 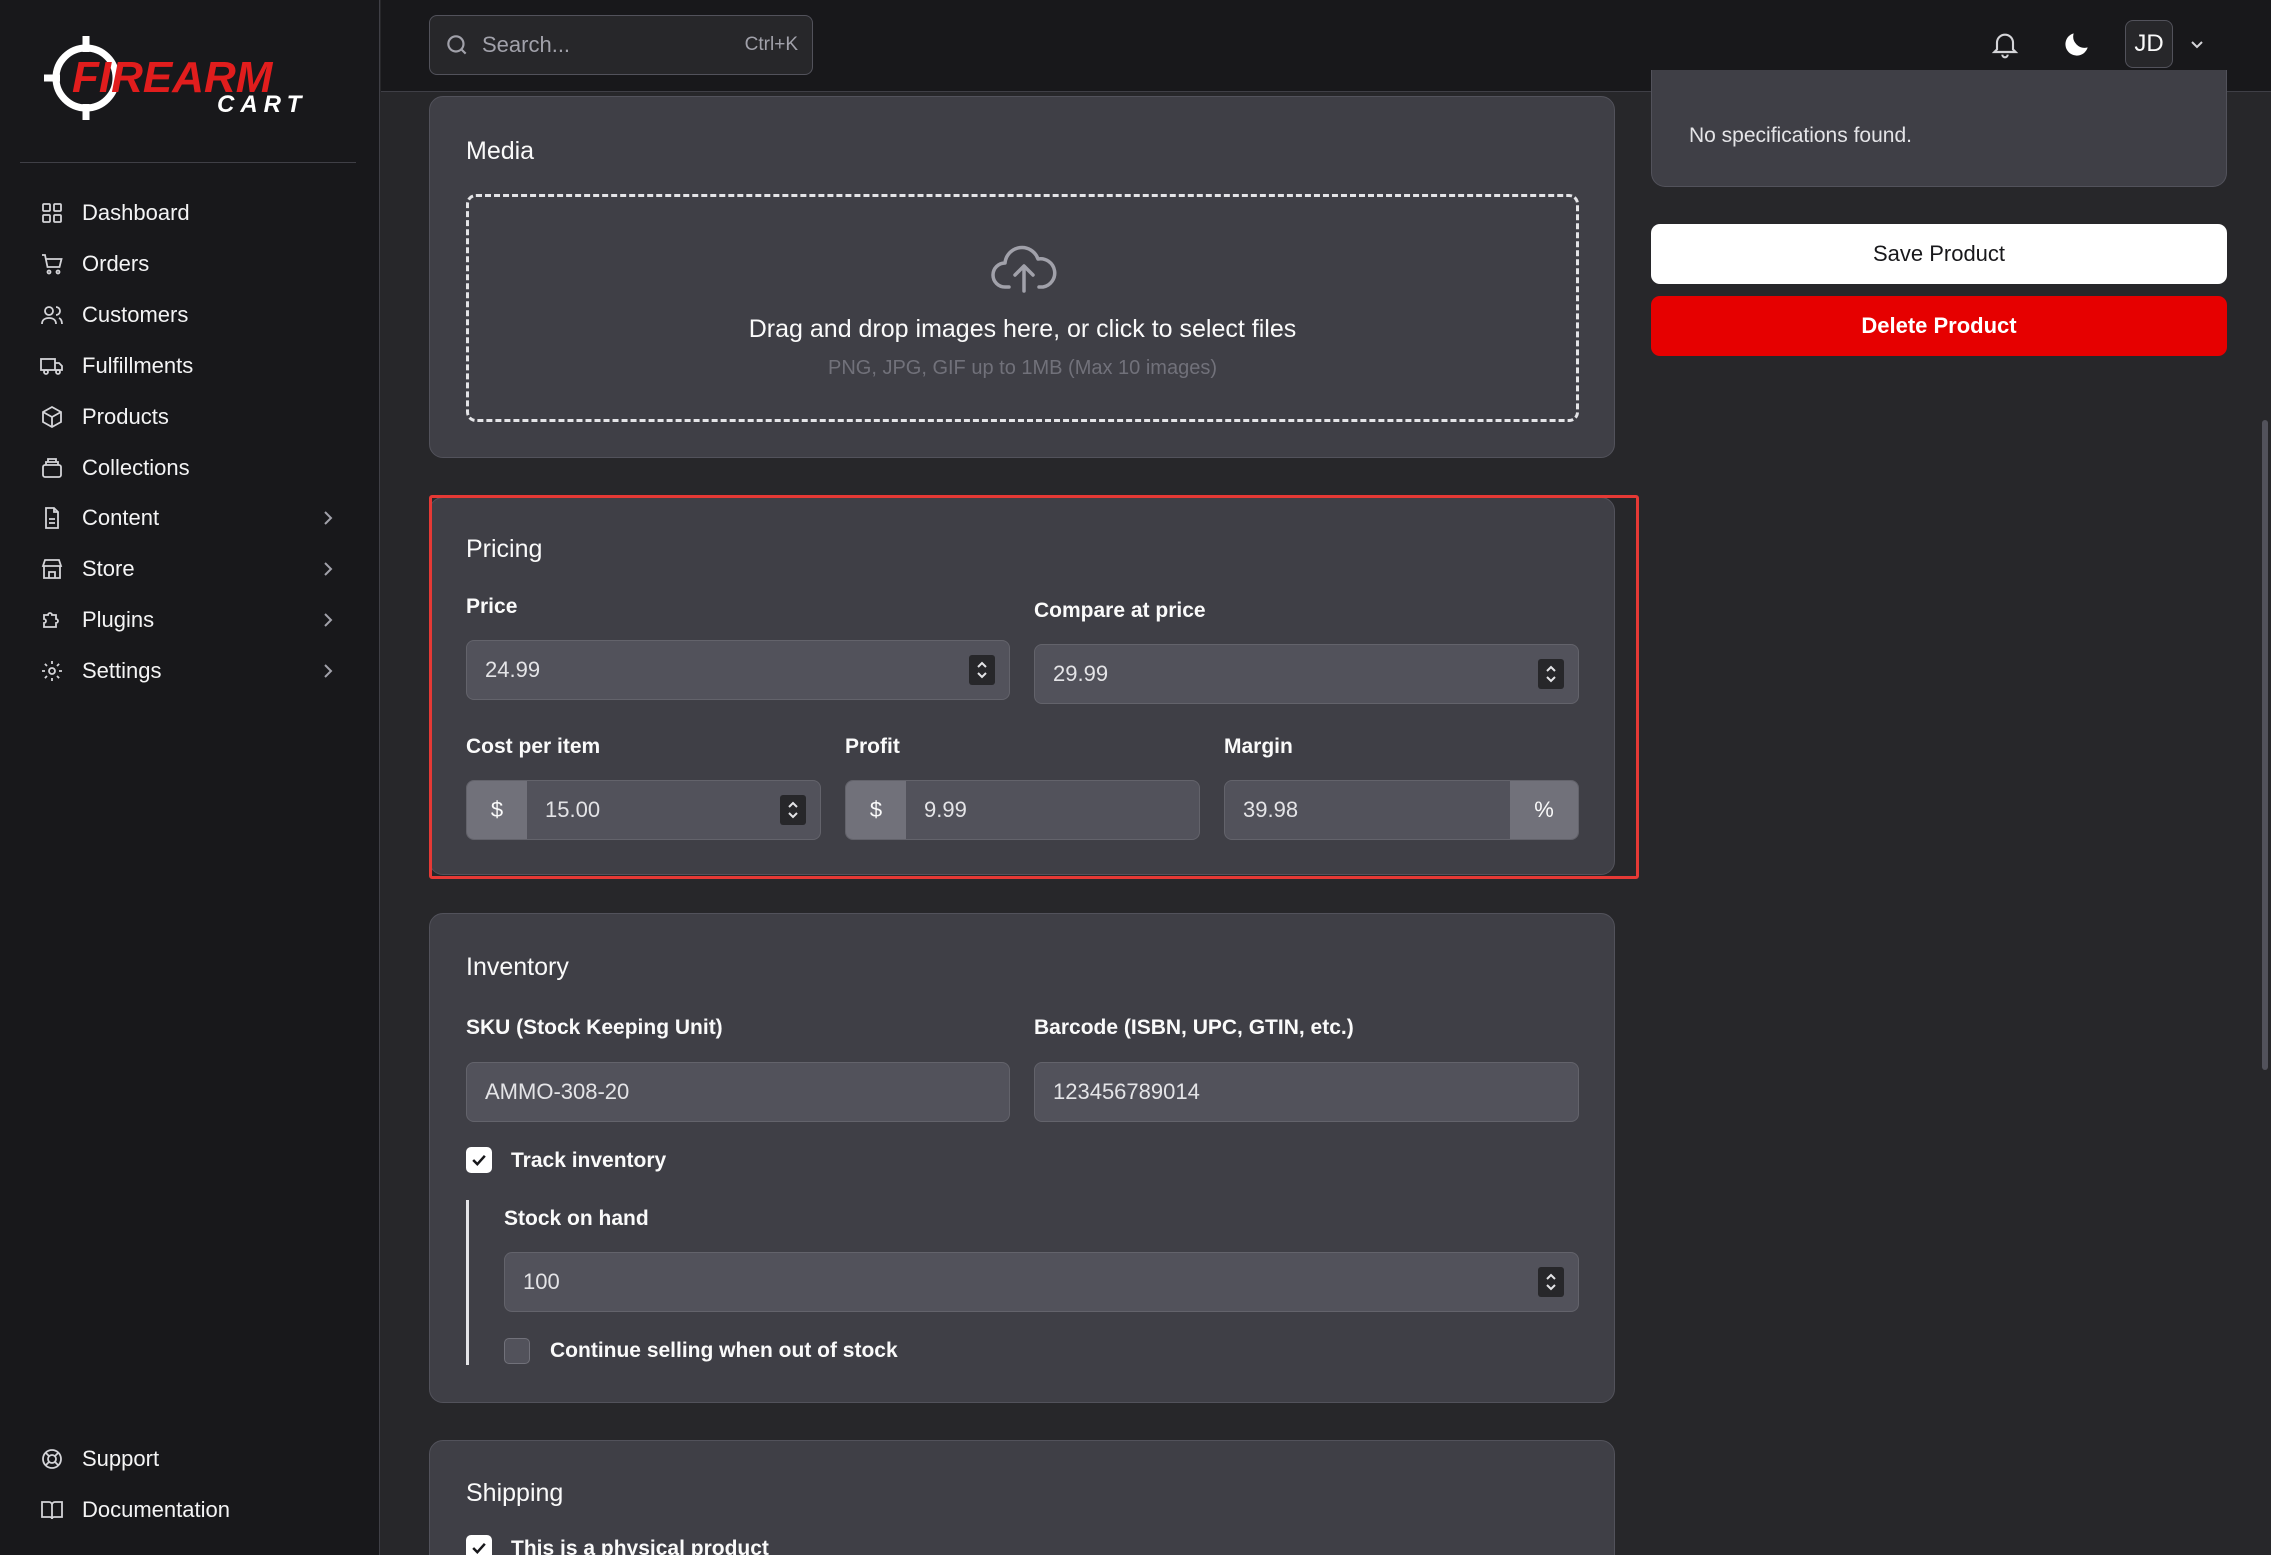 What do you see at coordinates (1022, 810) in the screenshot?
I see `profit-input: $ 9.99` at bounding box center [1022, 810].